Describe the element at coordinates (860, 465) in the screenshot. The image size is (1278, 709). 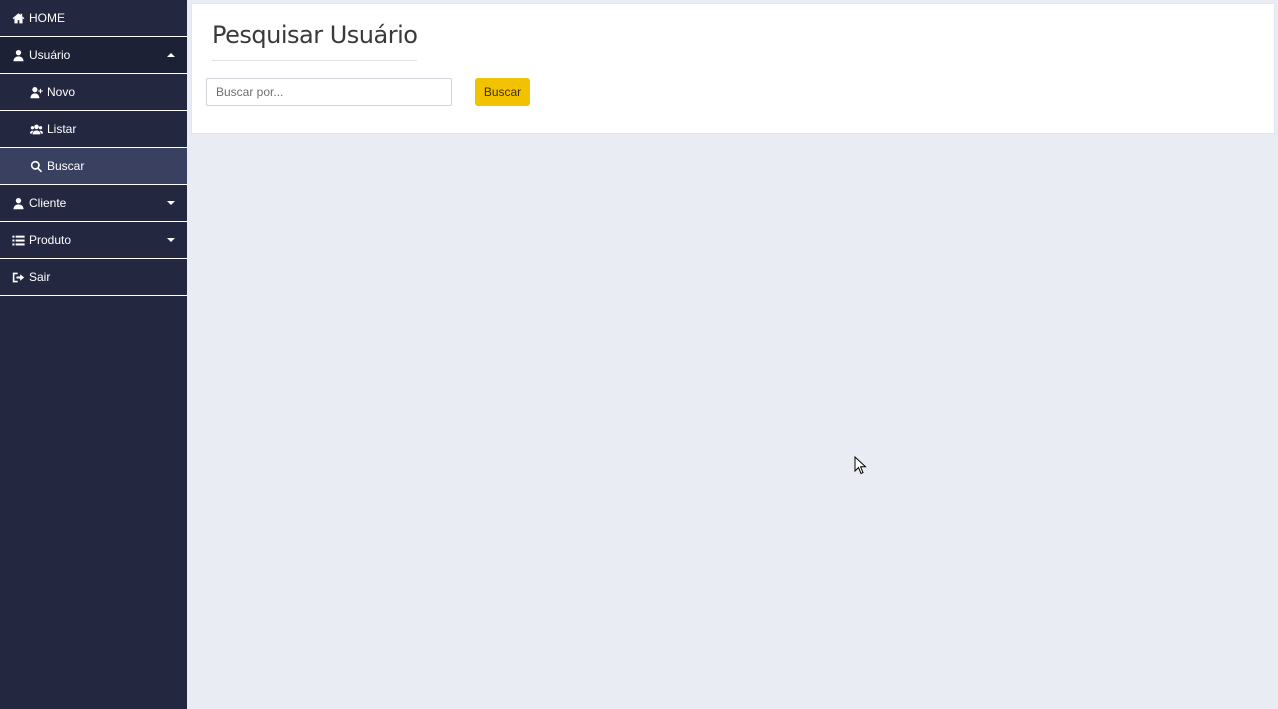
I see `mouse-cursor-icon` at that location.